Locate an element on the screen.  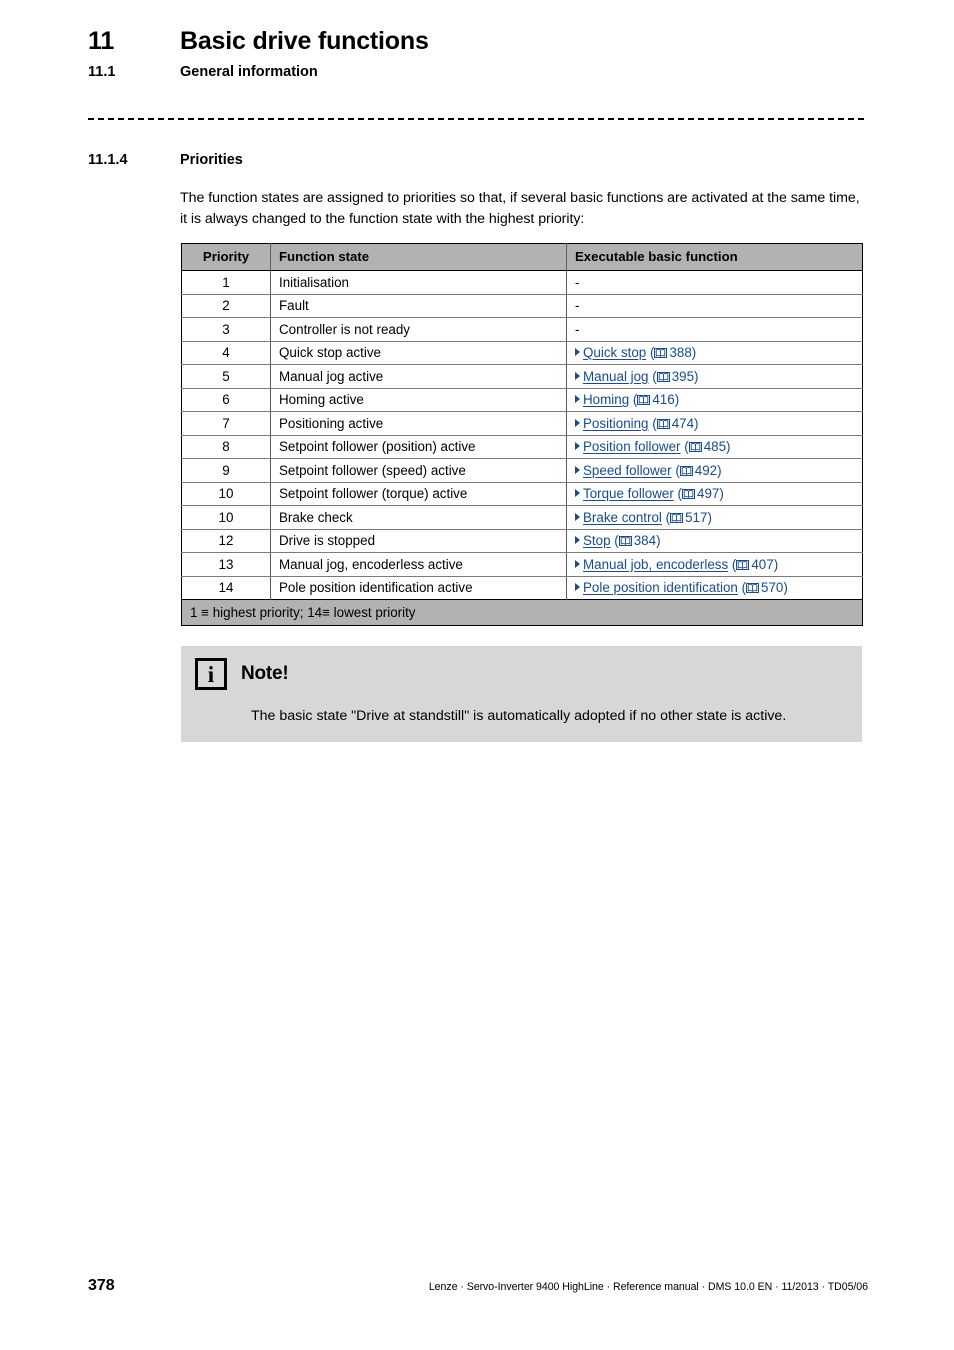
cell-function-state: Initialisation is located at coordinates (418, 282).